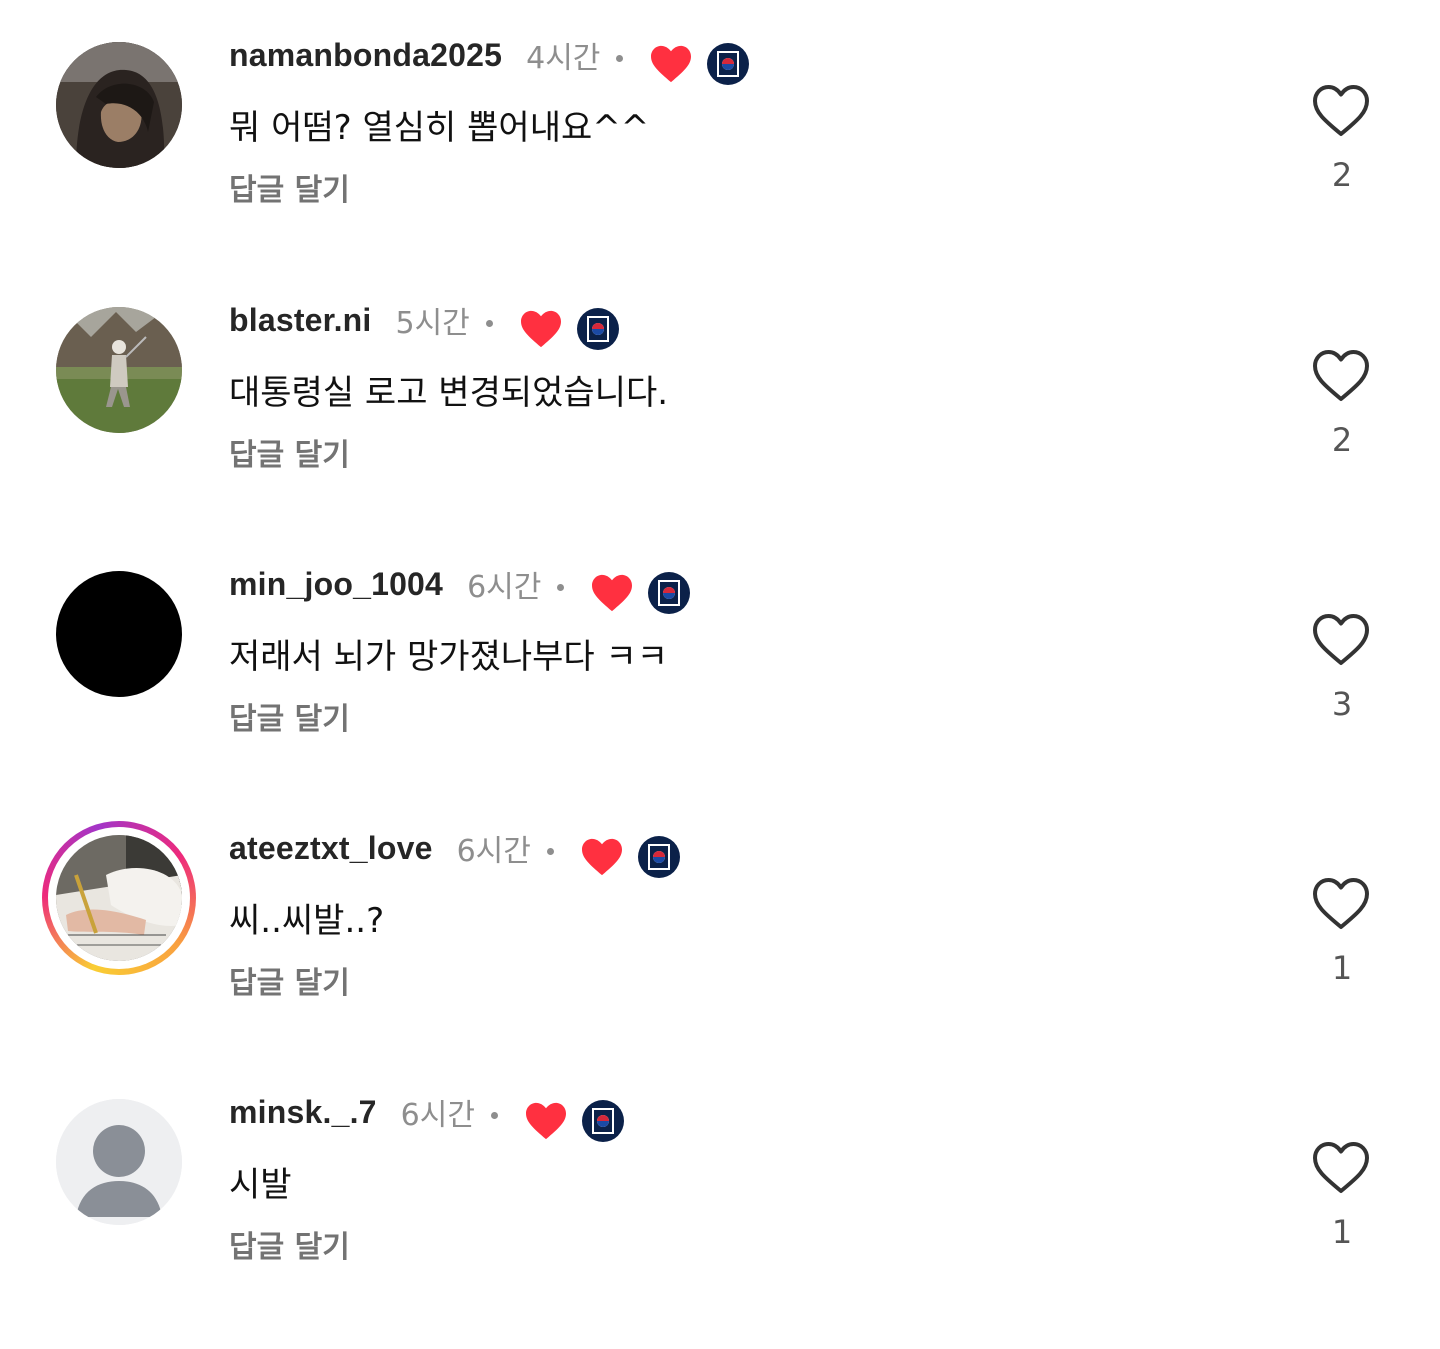 Image resolution: width=1440 pixels, height=1349 pixels. I want to click on timestamp: 5시간, so click(432, 323).